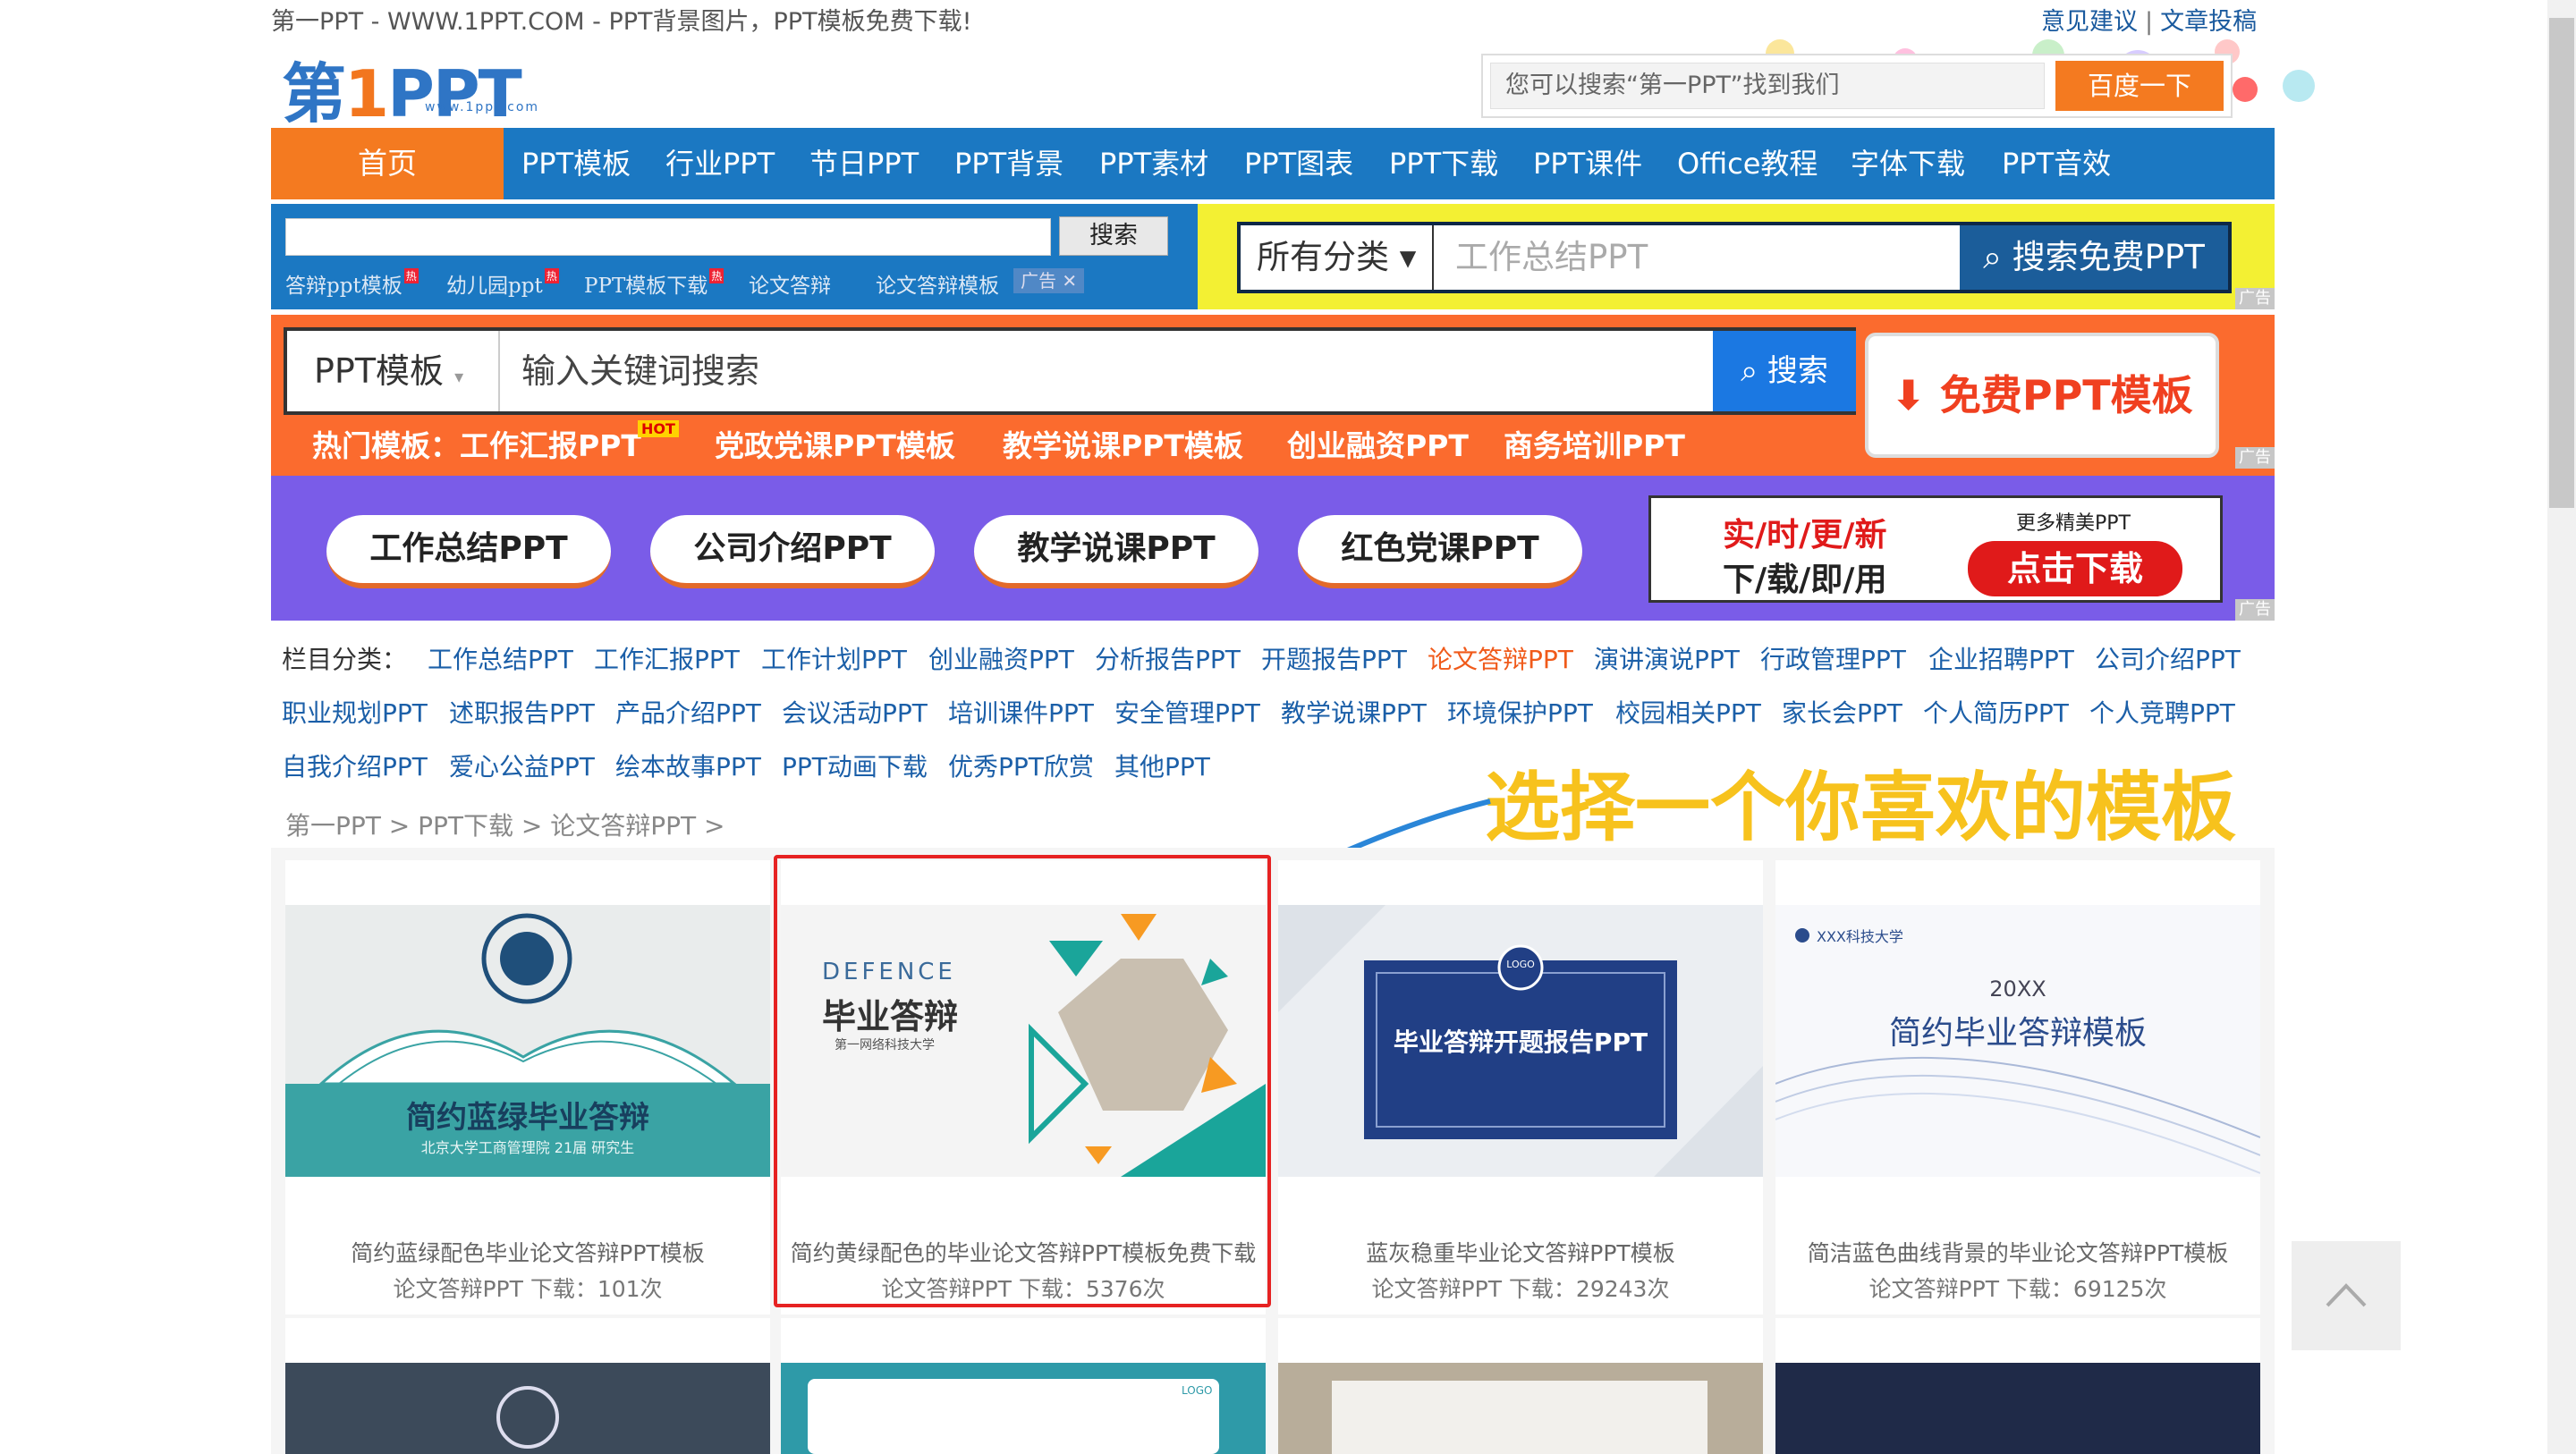  Describe the element at coordinates (2017, 989) in the screenshot. I see `thumb-year: 20XX` at that location.